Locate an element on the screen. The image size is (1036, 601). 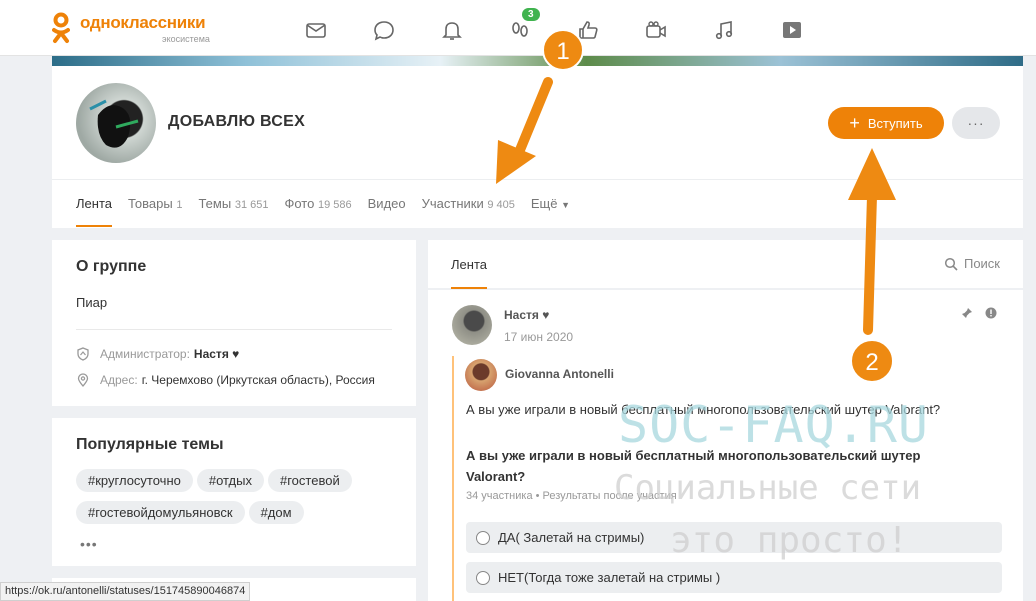
poll-option-label: ДА( Залетай на стримы) is located at coordinates (571, 537).